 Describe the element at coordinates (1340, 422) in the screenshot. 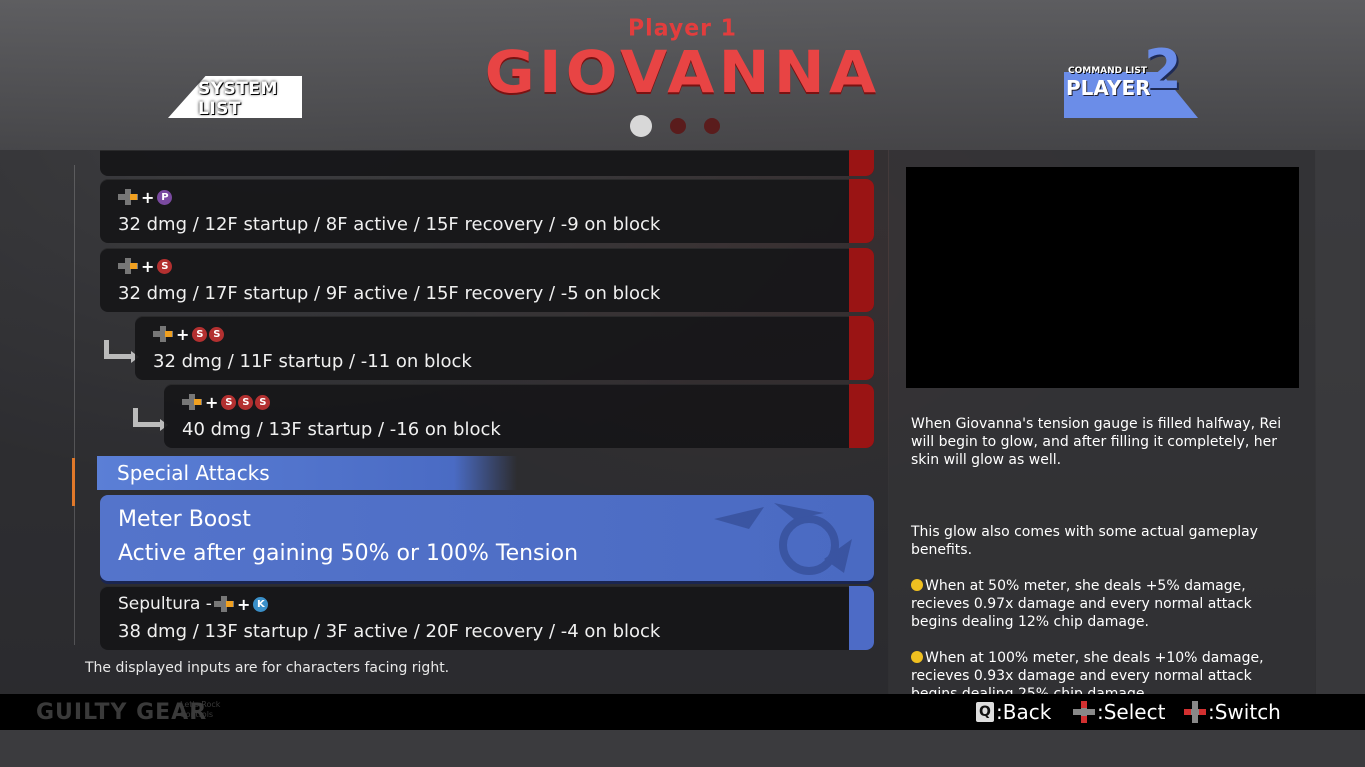

I see `right-edge` at that location.